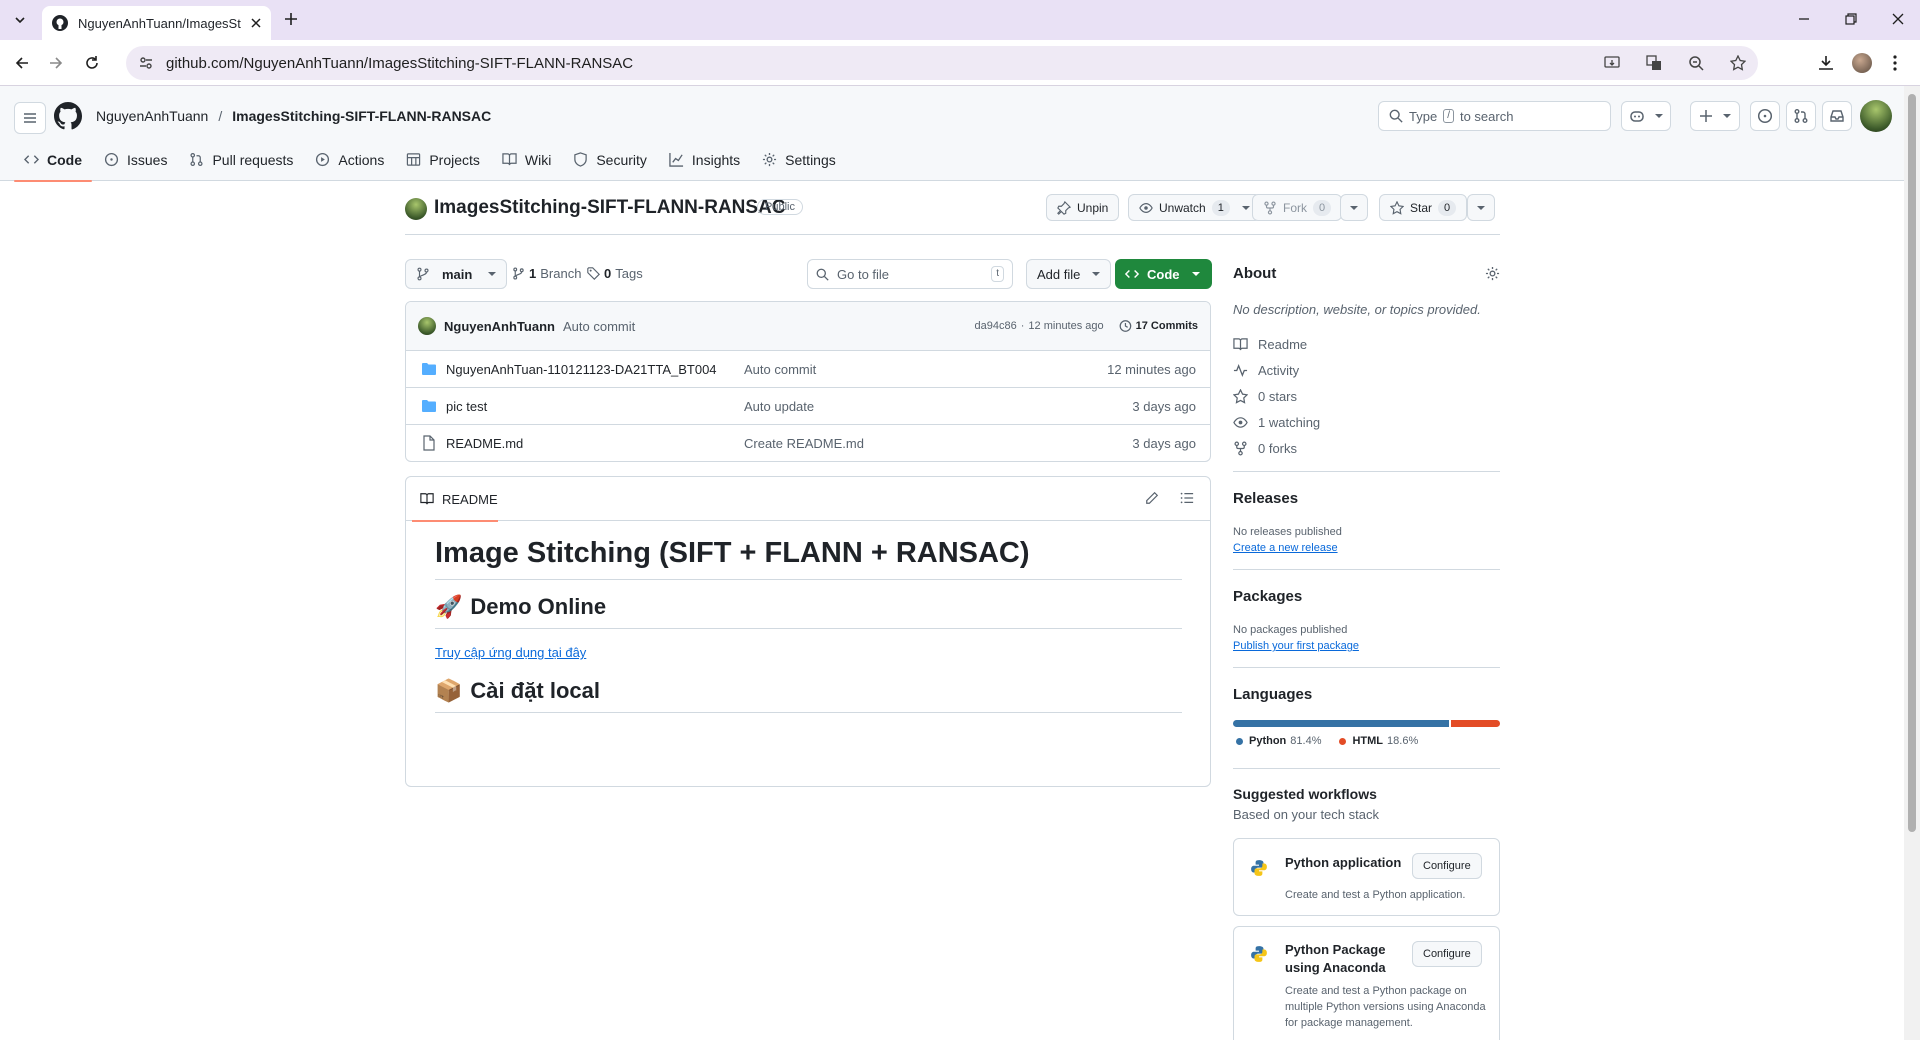 Image resolution: width=1920 pixels, height=1040 pixels. Describe the element at coordinates (938, 443) in the screenshot. I see `file-commit-message: Create README.md` at that location.